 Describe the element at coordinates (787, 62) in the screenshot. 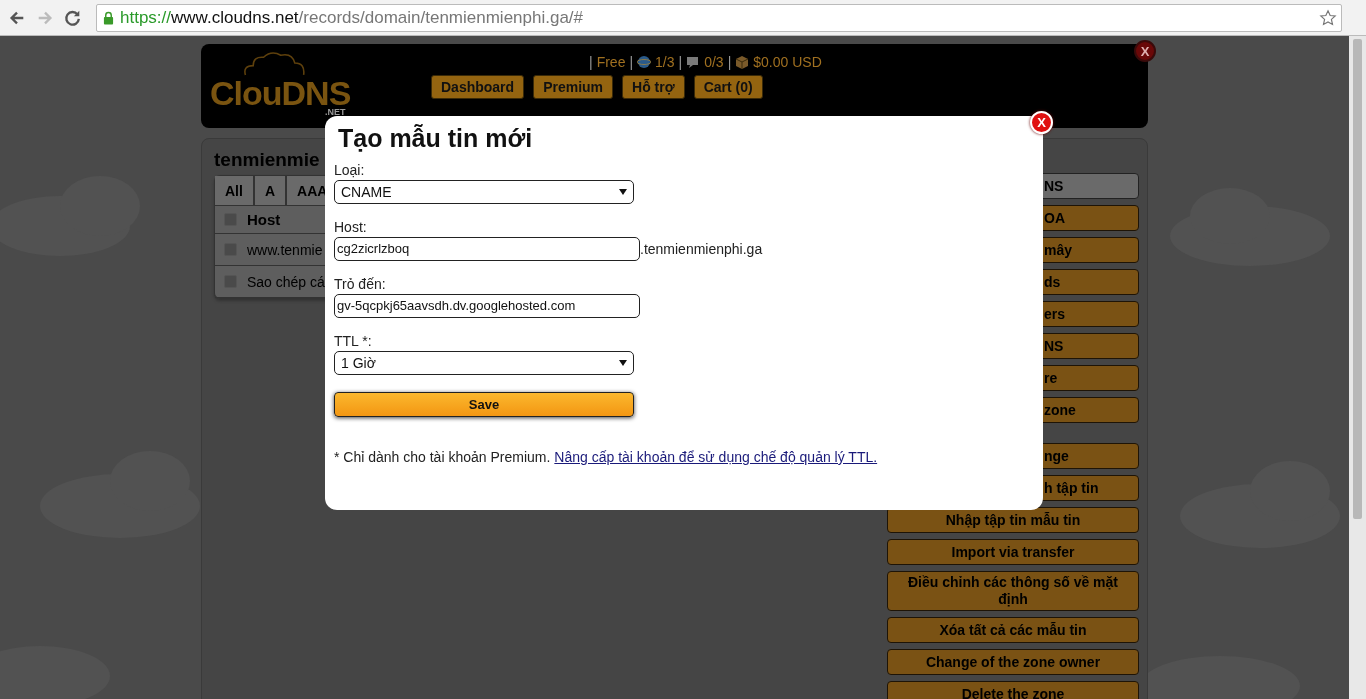

I see `stat-value: $0.00 USD` at that location.